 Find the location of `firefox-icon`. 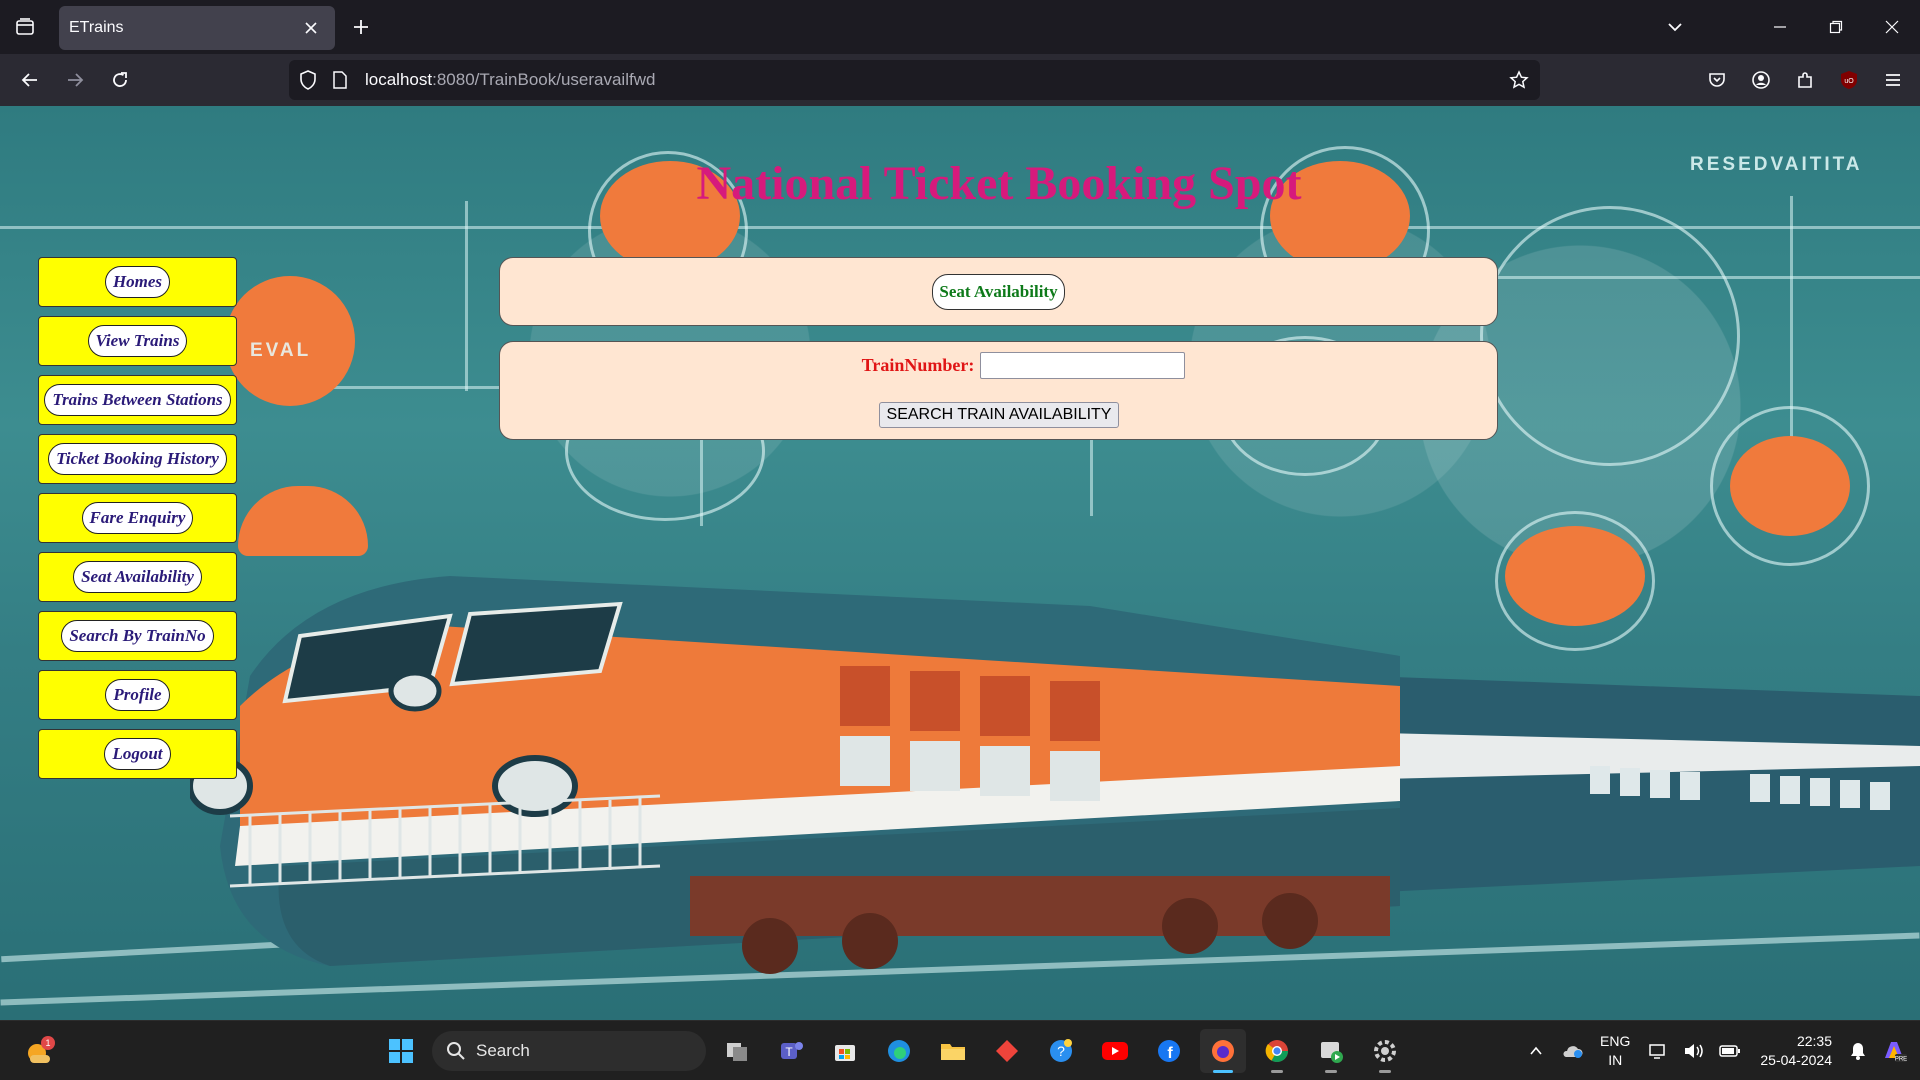

firefox-icon is located at coordinates (1223, 1051).